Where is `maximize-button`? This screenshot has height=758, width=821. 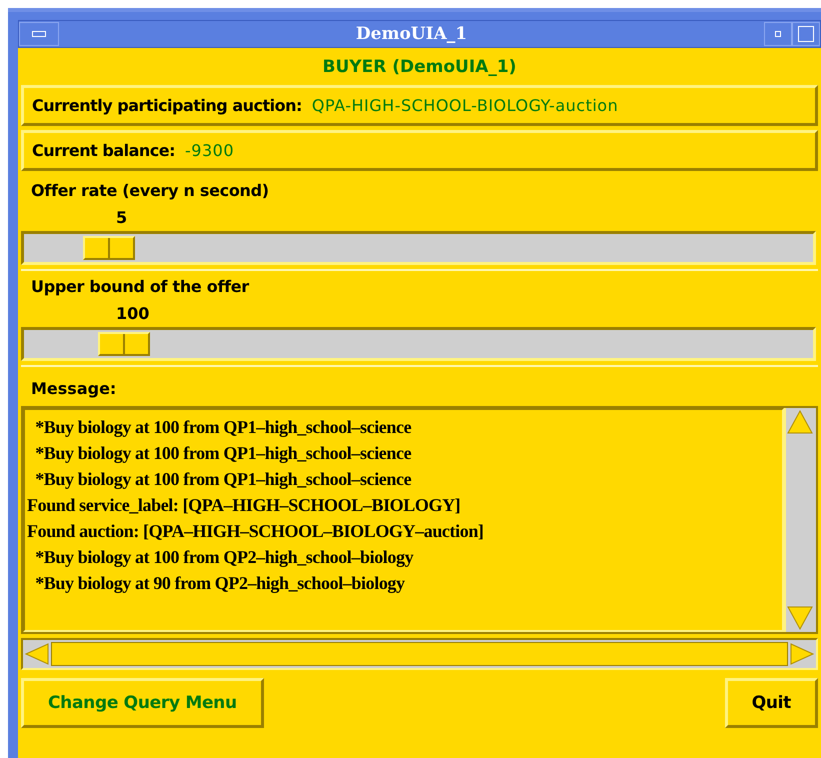 maximize-button is located at coordinates (806, 34).